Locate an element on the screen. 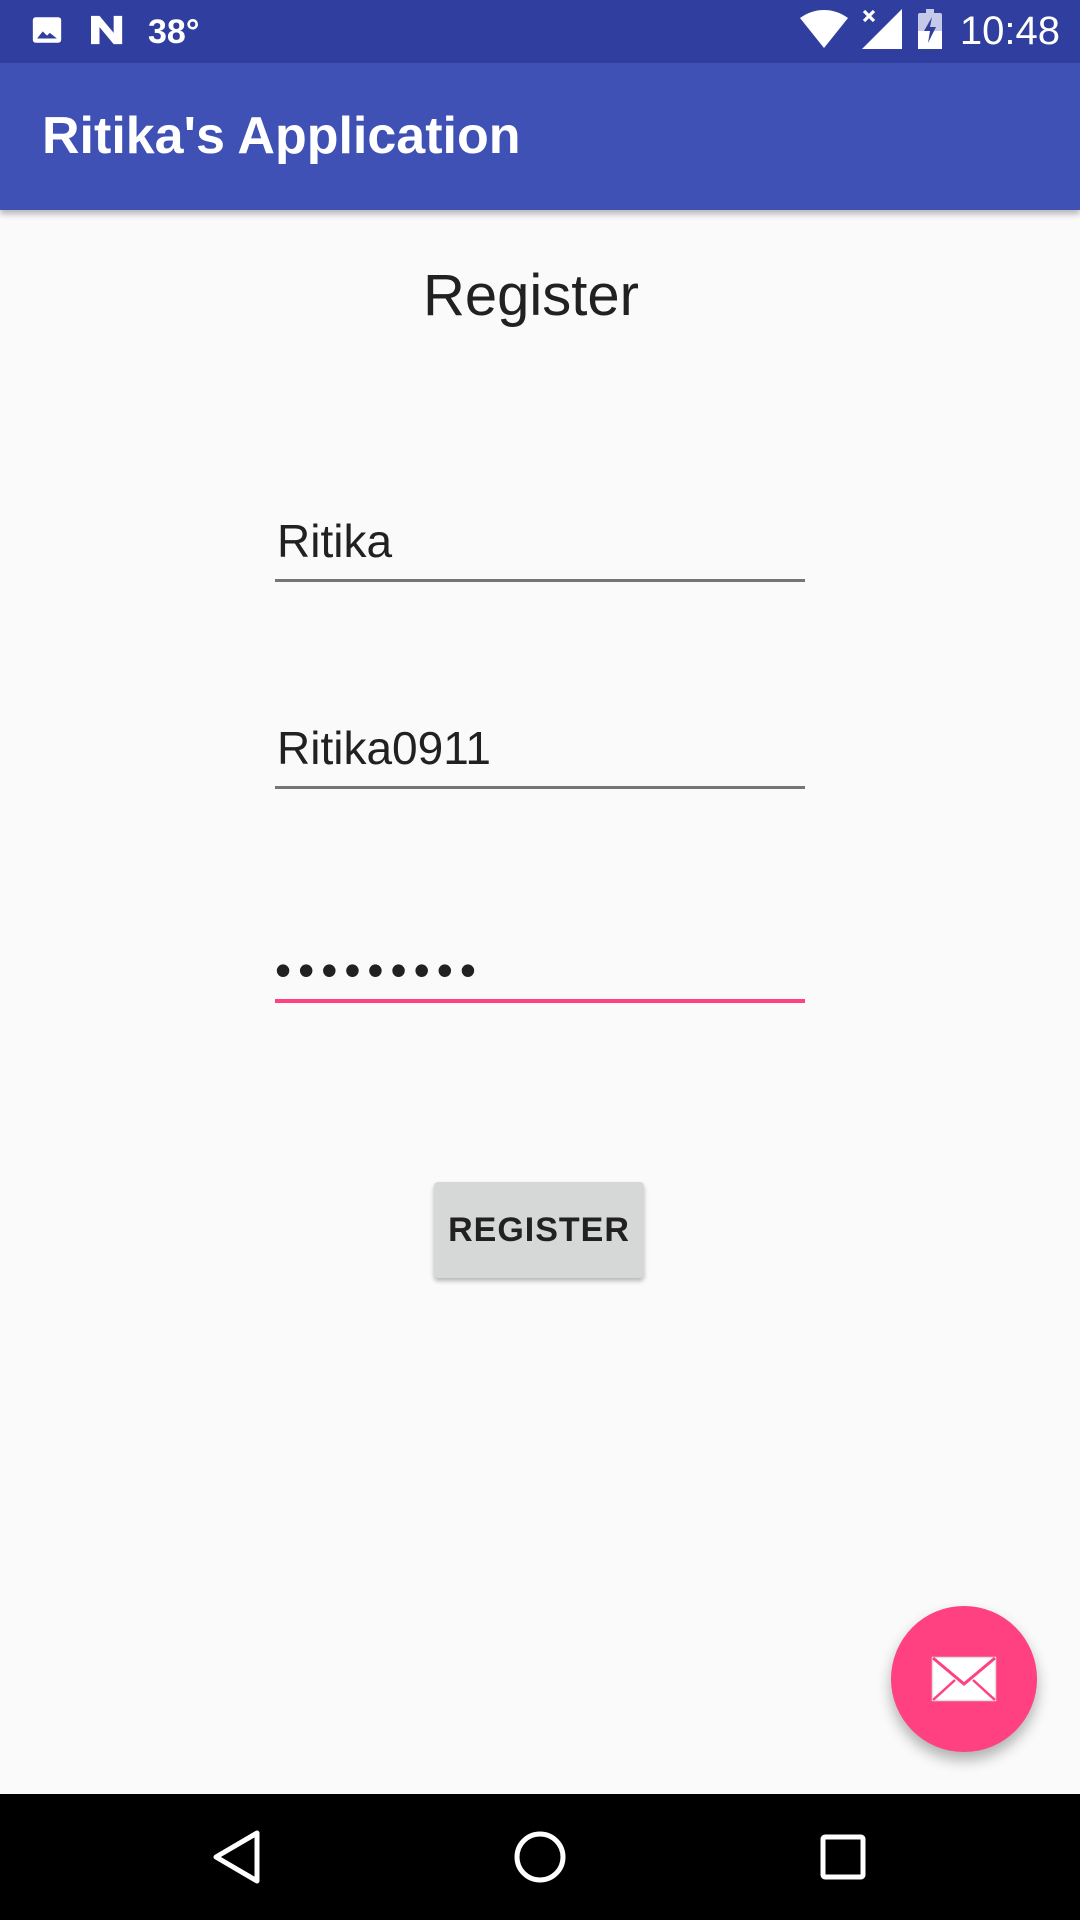 The width and height of the screenshot is (1080, 1920). home-button is located at coordinates (540, 1857).